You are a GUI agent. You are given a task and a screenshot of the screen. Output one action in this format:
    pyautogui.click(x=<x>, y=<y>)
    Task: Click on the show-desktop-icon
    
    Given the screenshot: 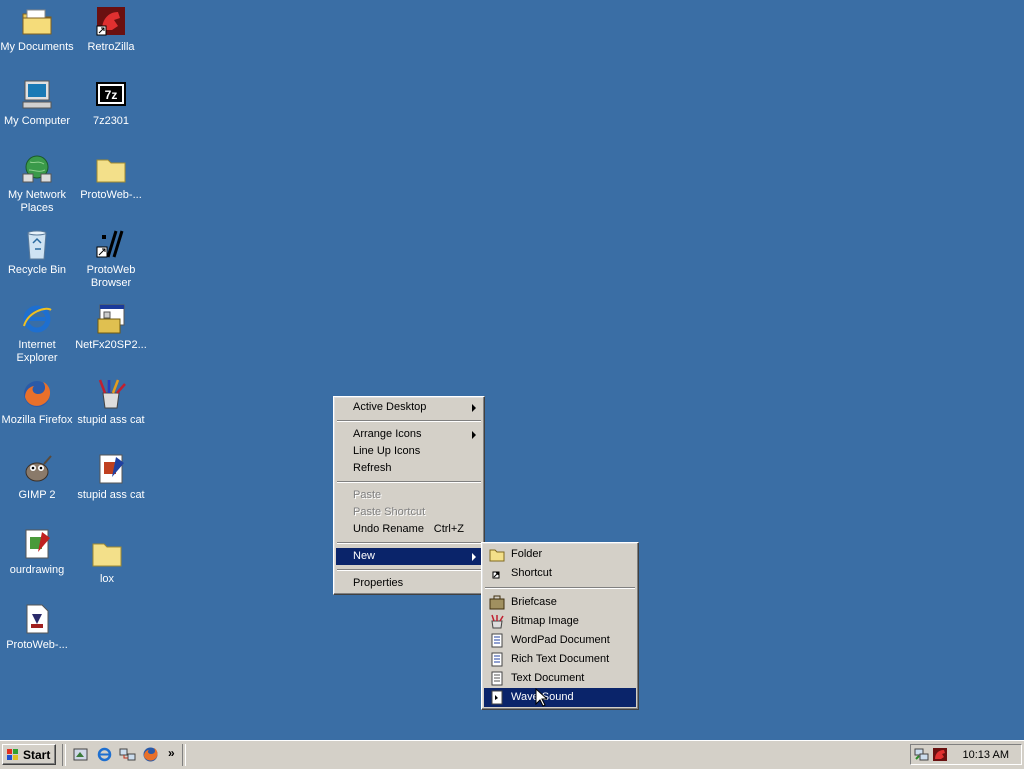 What is the action you would take?
    pyautogui.click(x=80, y=754)
    